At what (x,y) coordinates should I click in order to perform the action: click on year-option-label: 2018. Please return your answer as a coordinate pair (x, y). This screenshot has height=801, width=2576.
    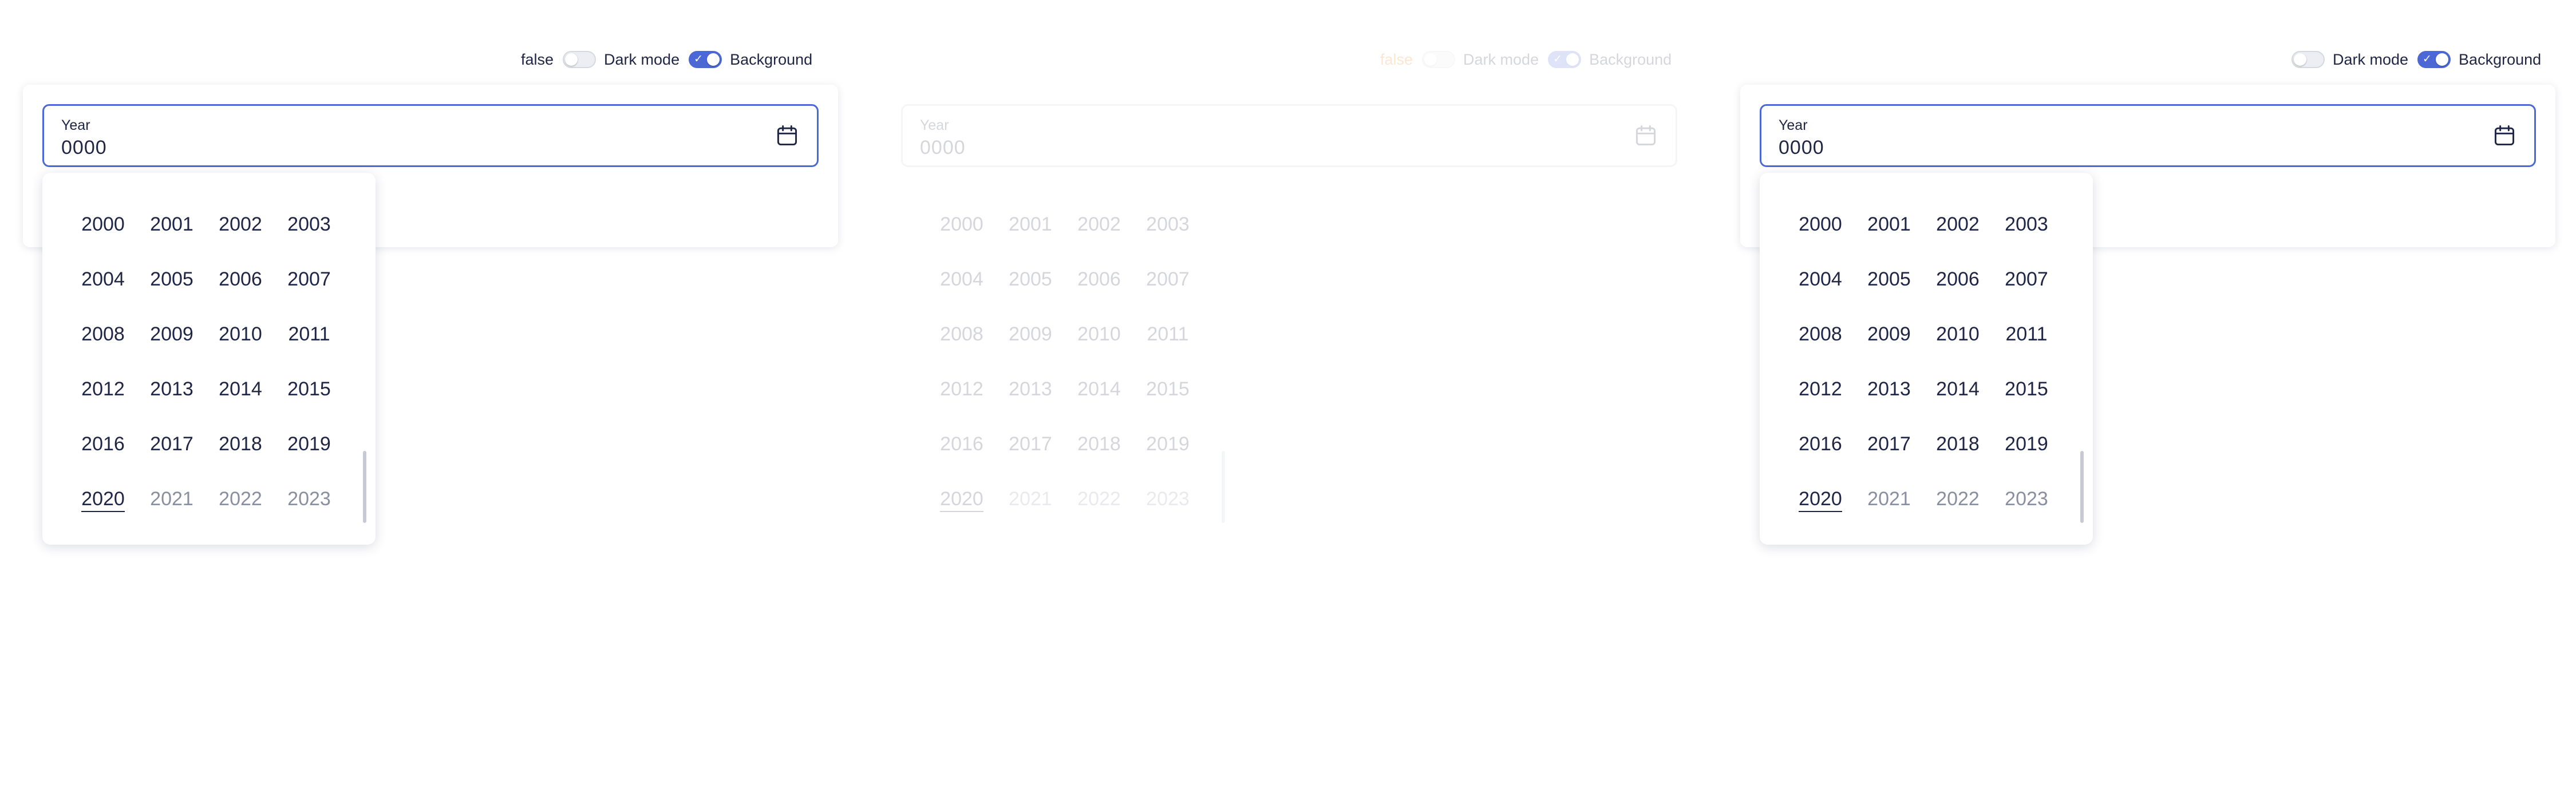
    Looking at the image, I should click on (1099, 444).